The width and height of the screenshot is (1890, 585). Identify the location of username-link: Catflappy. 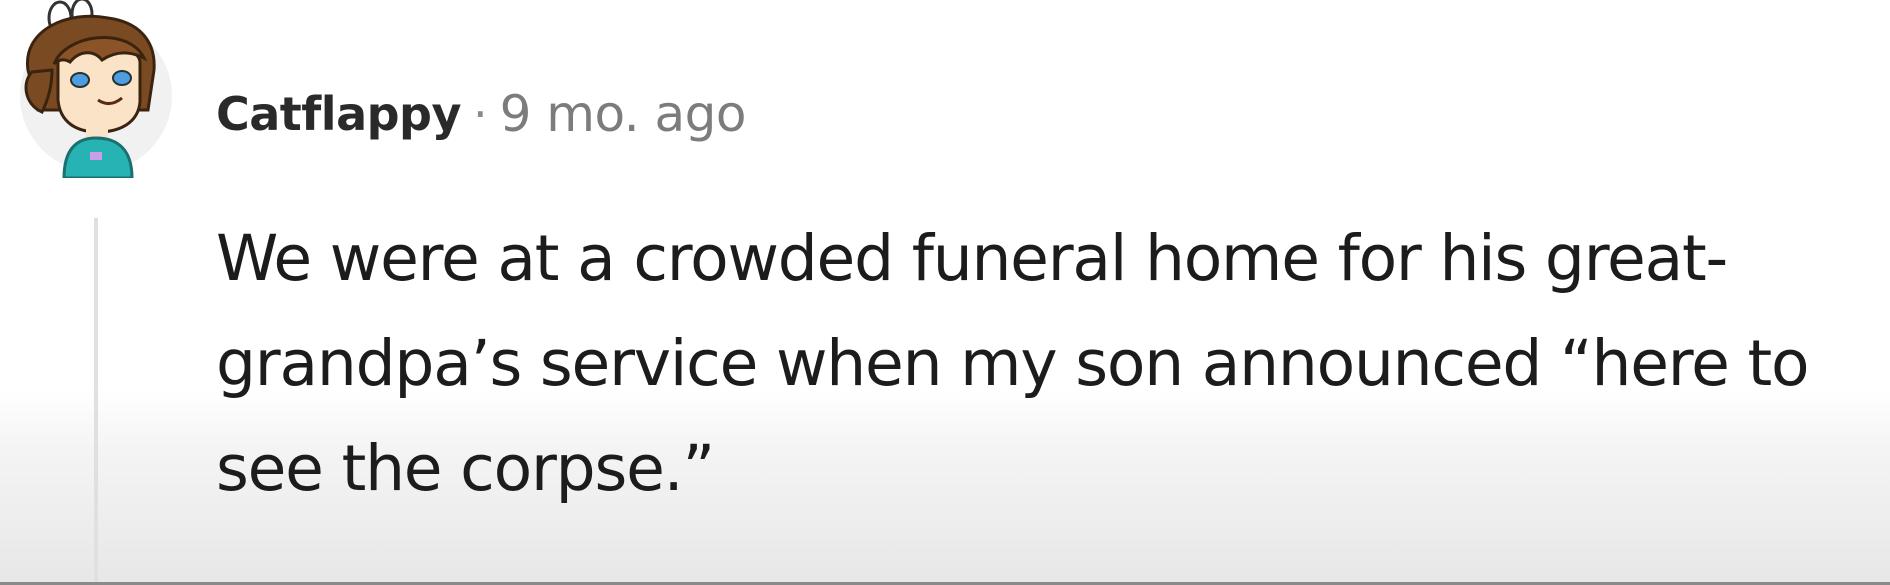
(338, 114).